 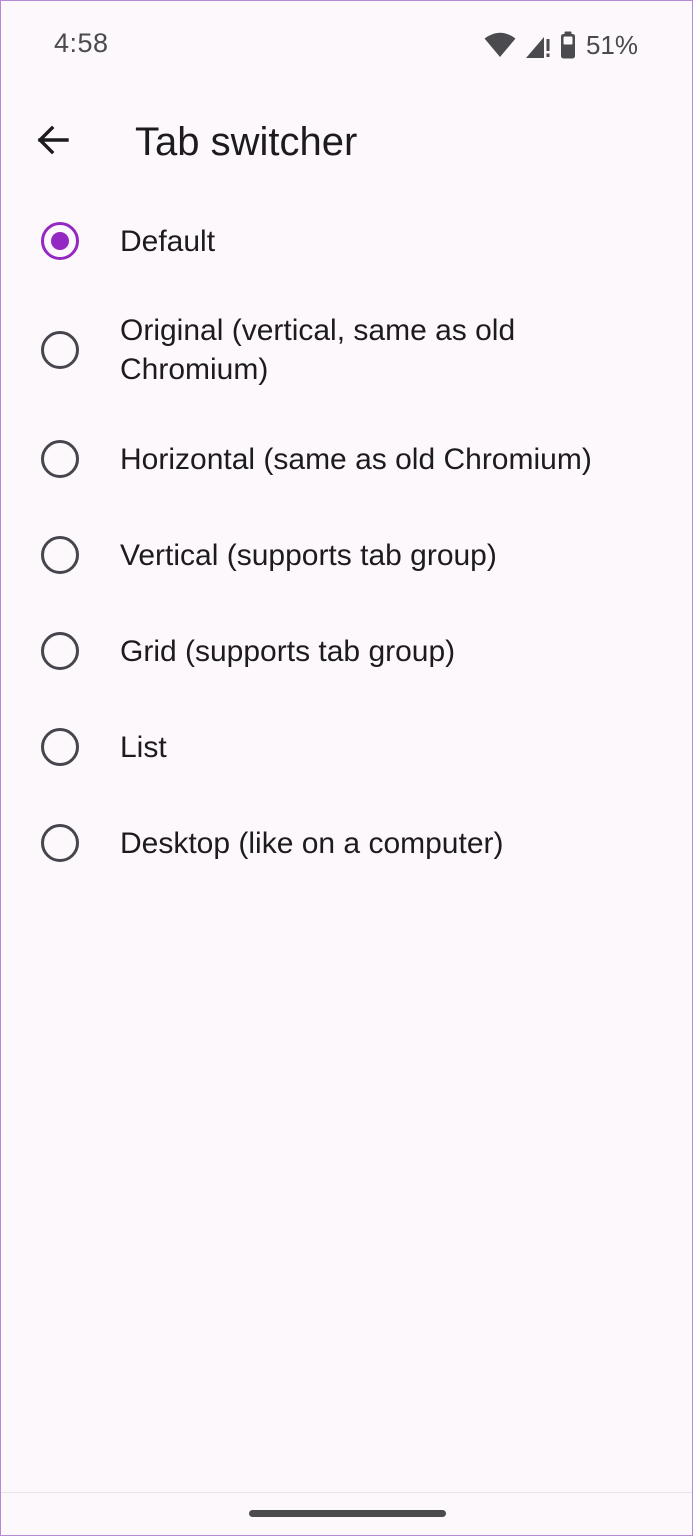 I want to click on option-grid: Grid (supports tab group), so click(x=346, y=651).